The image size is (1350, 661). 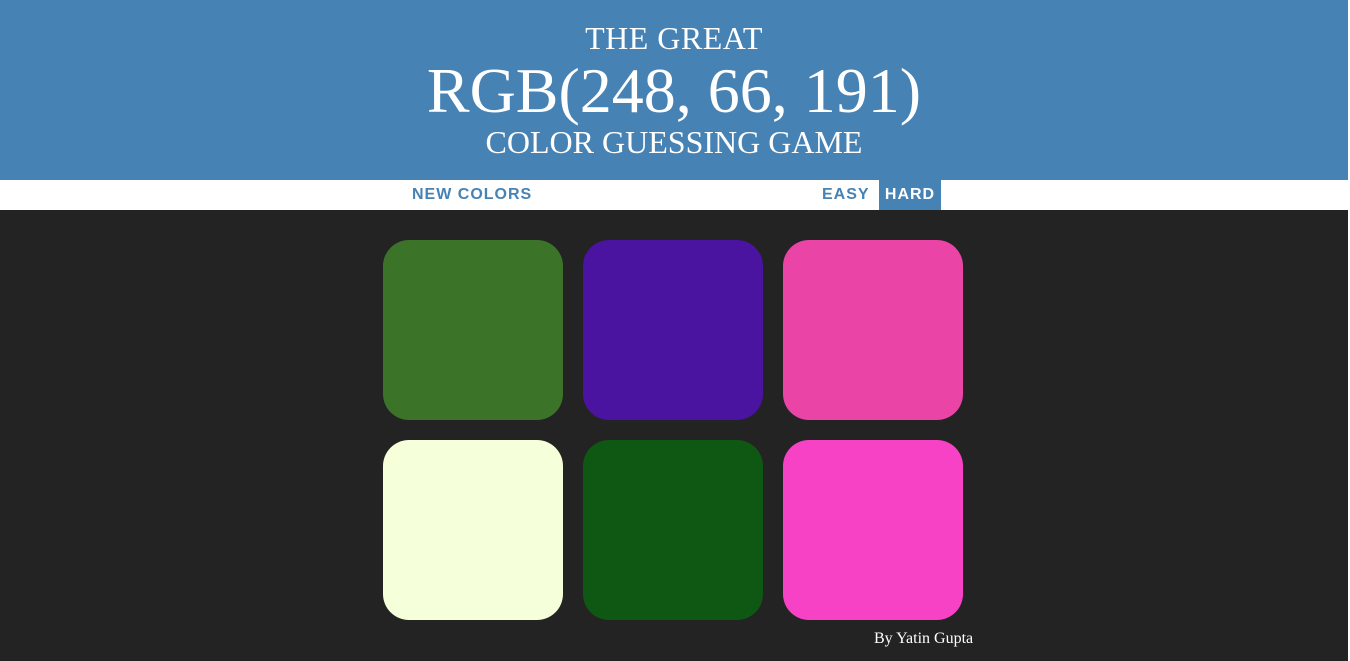 What do you see at coordinates (472, 195) in the screenshot?
I see `new-colors-button: NEW COLORS` at bounding box center [472, 195].